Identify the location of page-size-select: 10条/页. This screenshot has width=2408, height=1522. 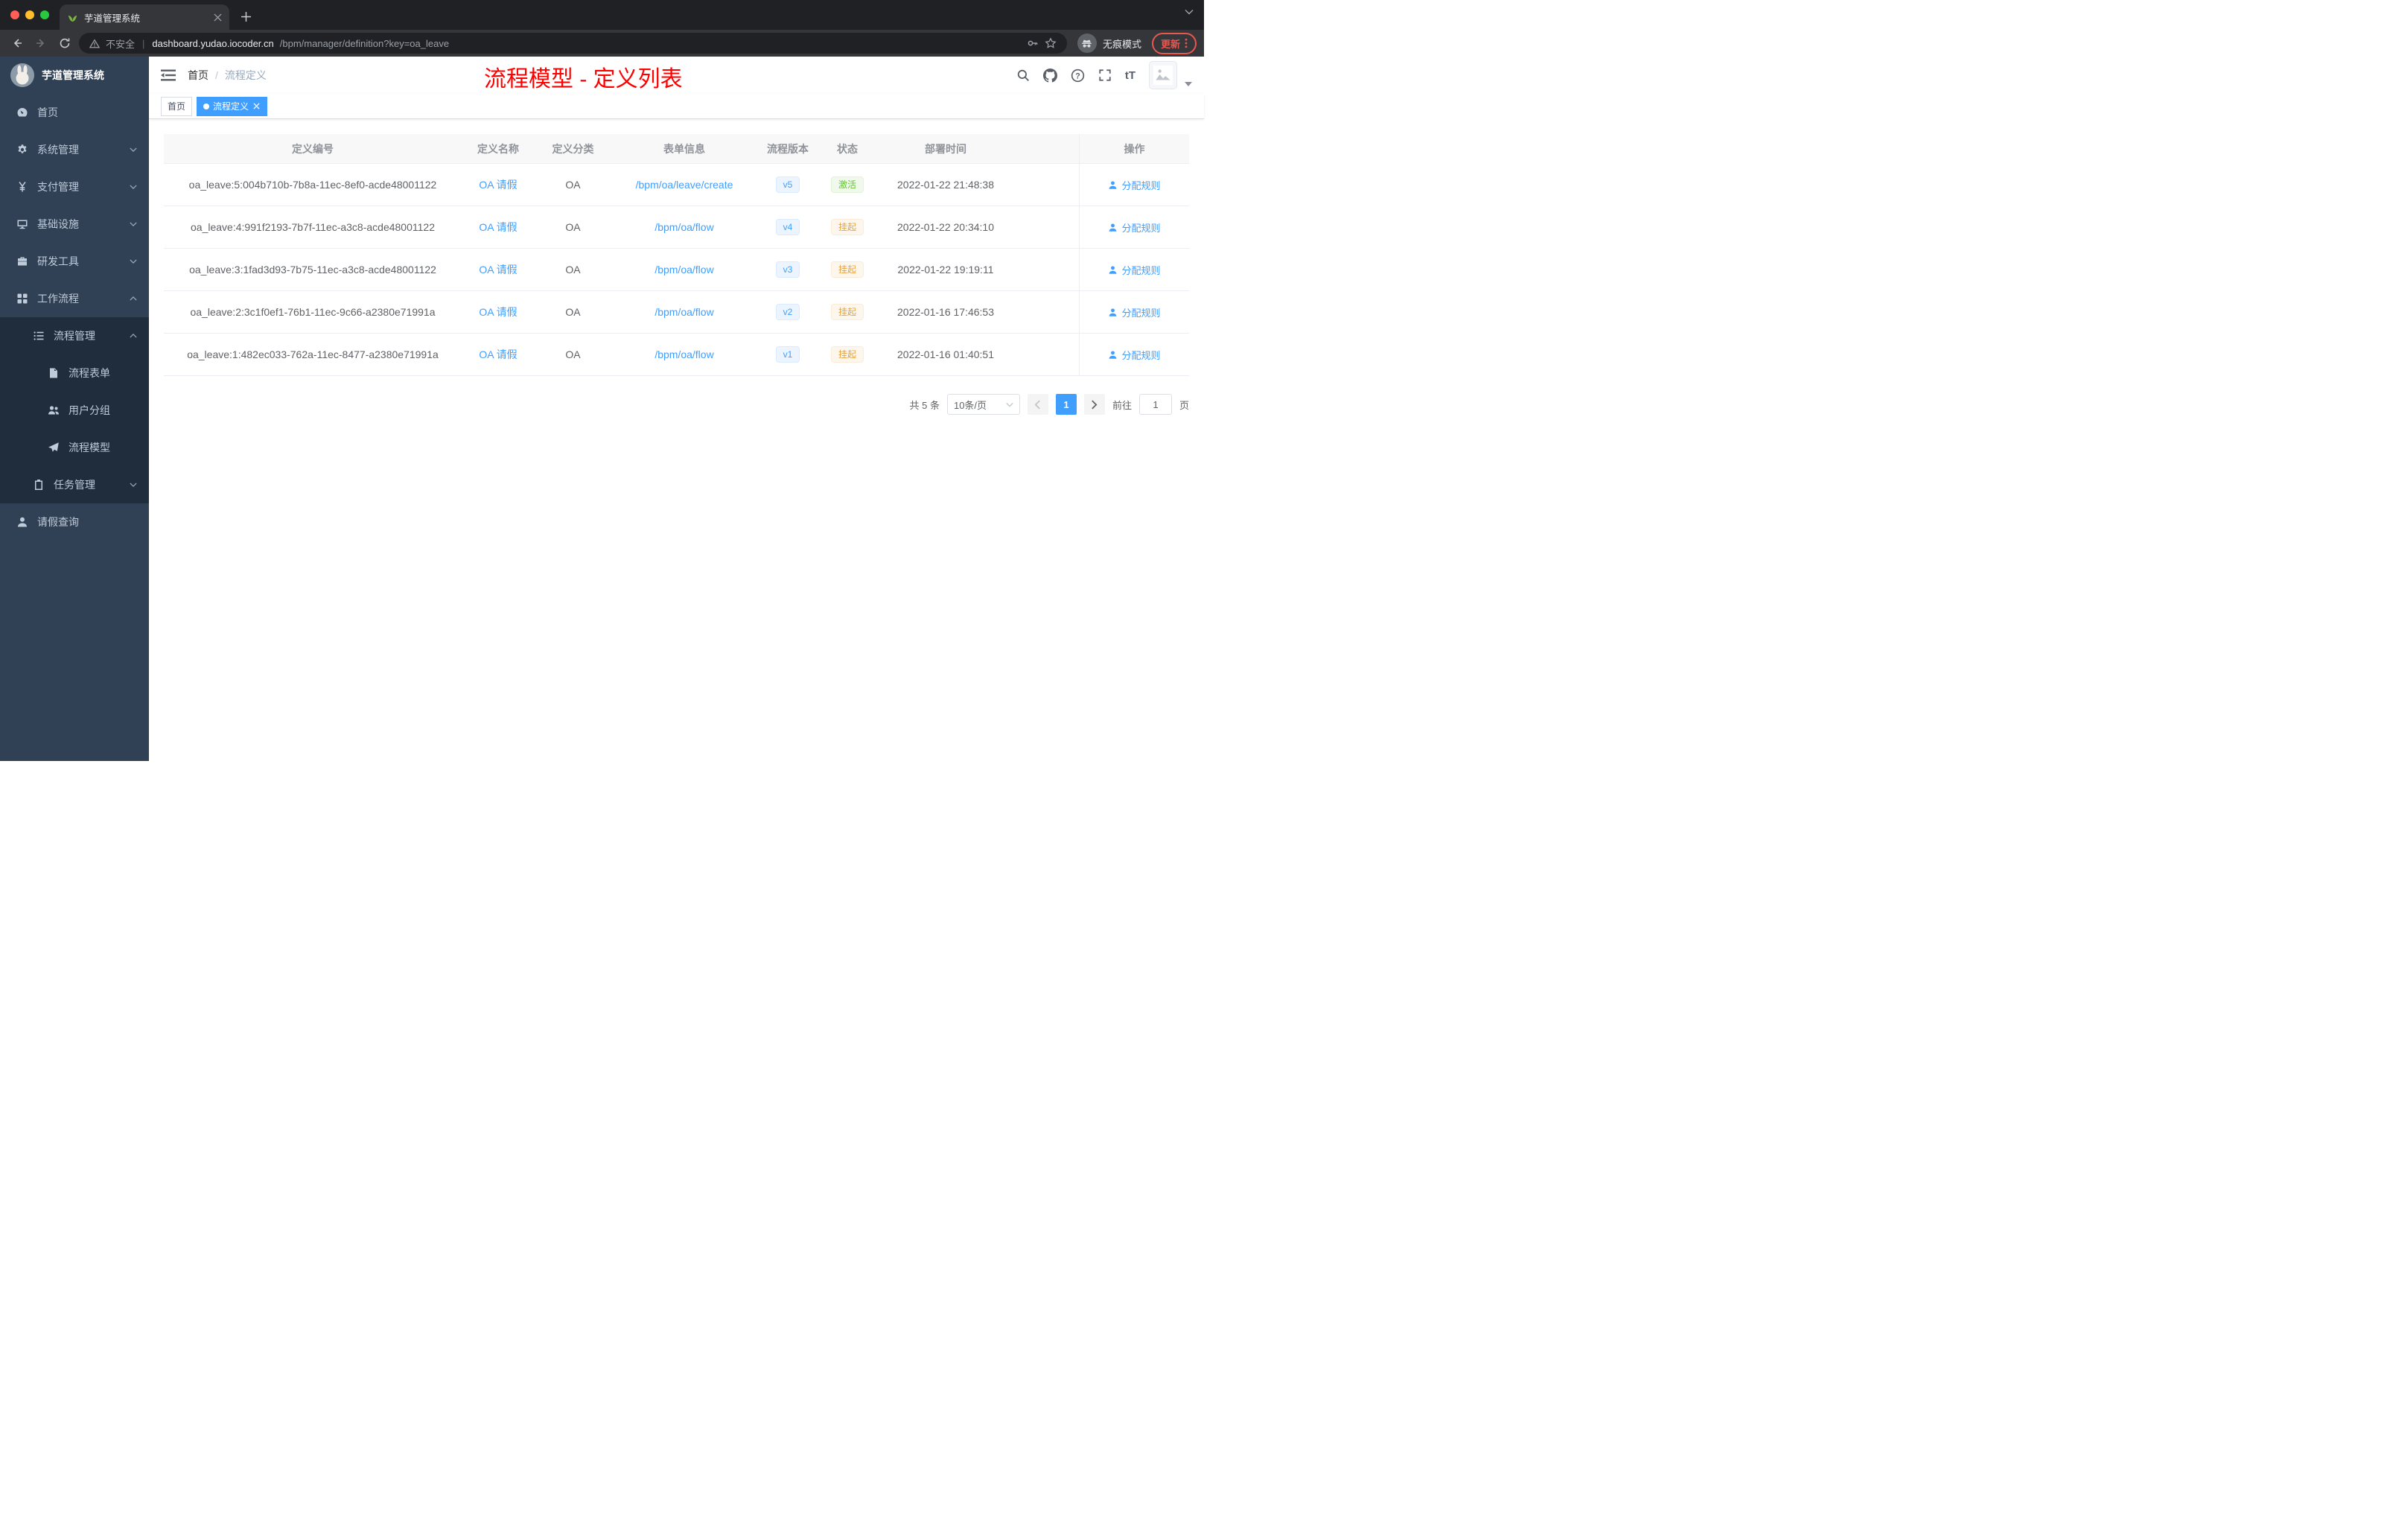
(983, 404).